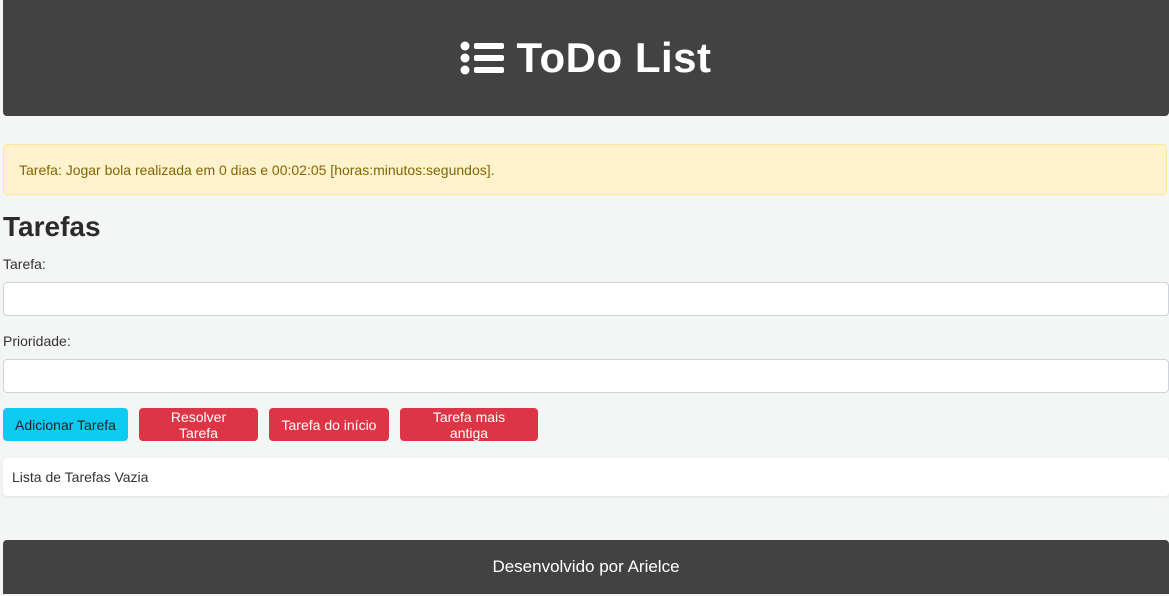 This screenshot has width=1169, height=596. I want to click on resolve-task-button: Resolver Tarefa, so click(198, 424).